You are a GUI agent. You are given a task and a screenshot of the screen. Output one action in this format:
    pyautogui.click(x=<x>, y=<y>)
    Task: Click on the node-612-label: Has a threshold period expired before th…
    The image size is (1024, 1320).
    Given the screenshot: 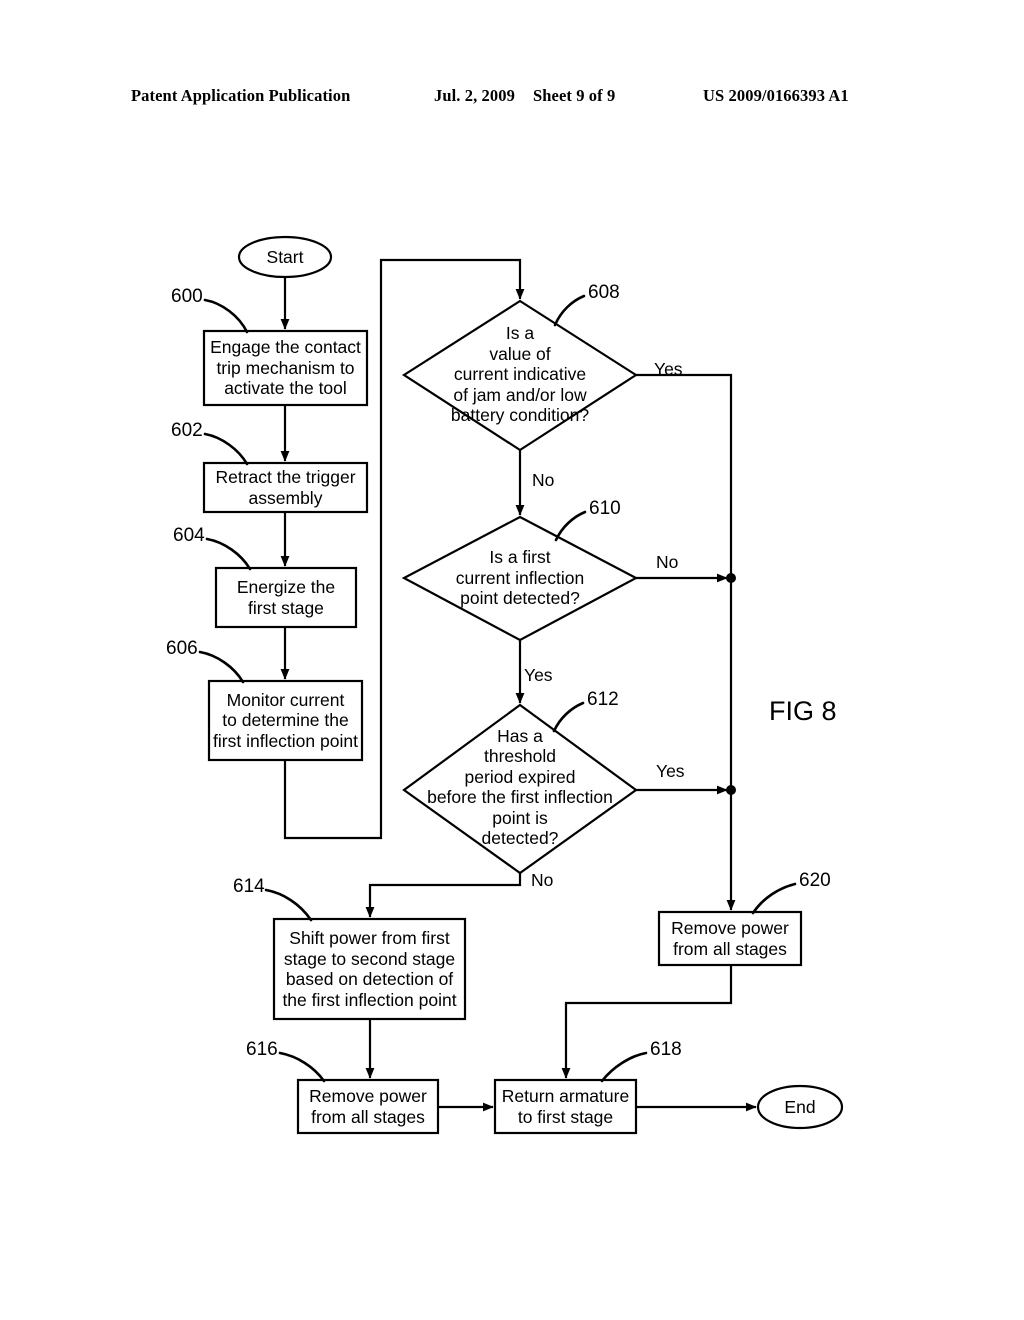 What is the action you would take?
    pyautogui.click(x=520, y=787)
    